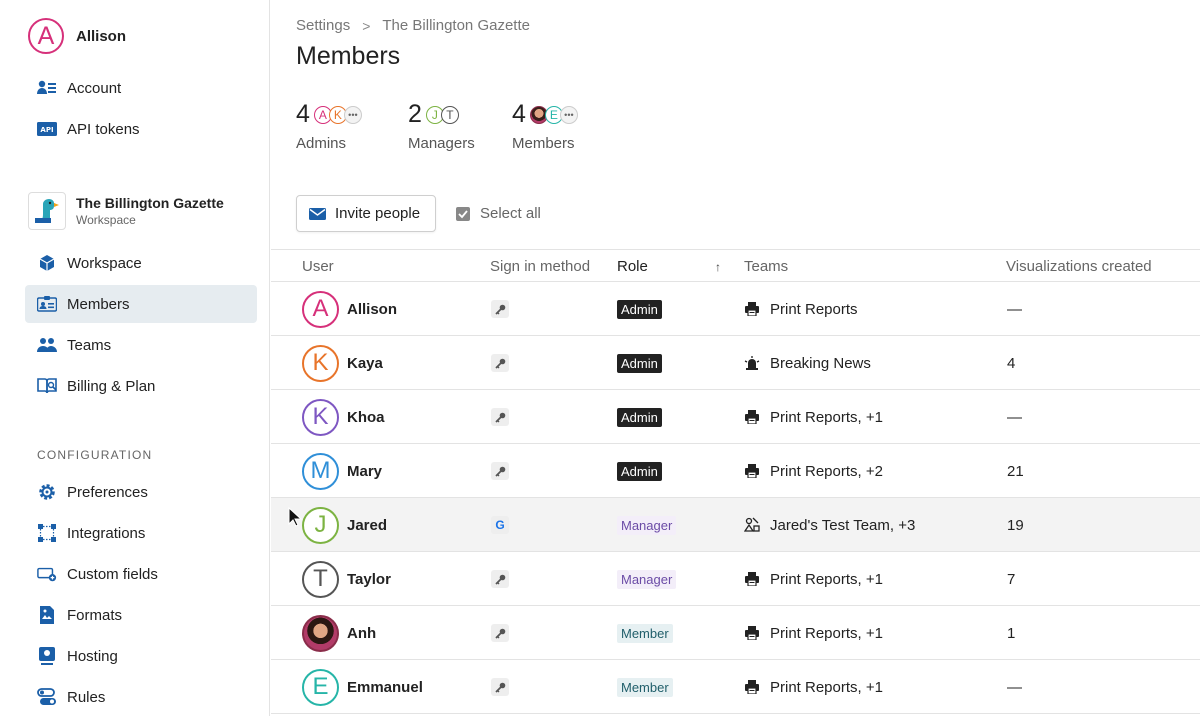 The width and height of the screenshot is (1200, 716). What do you see at coordinates (141, 574) in the screenshot?
I see `sidebar-item-custom-fields: Custom fields` at bounding box center [141, 574].